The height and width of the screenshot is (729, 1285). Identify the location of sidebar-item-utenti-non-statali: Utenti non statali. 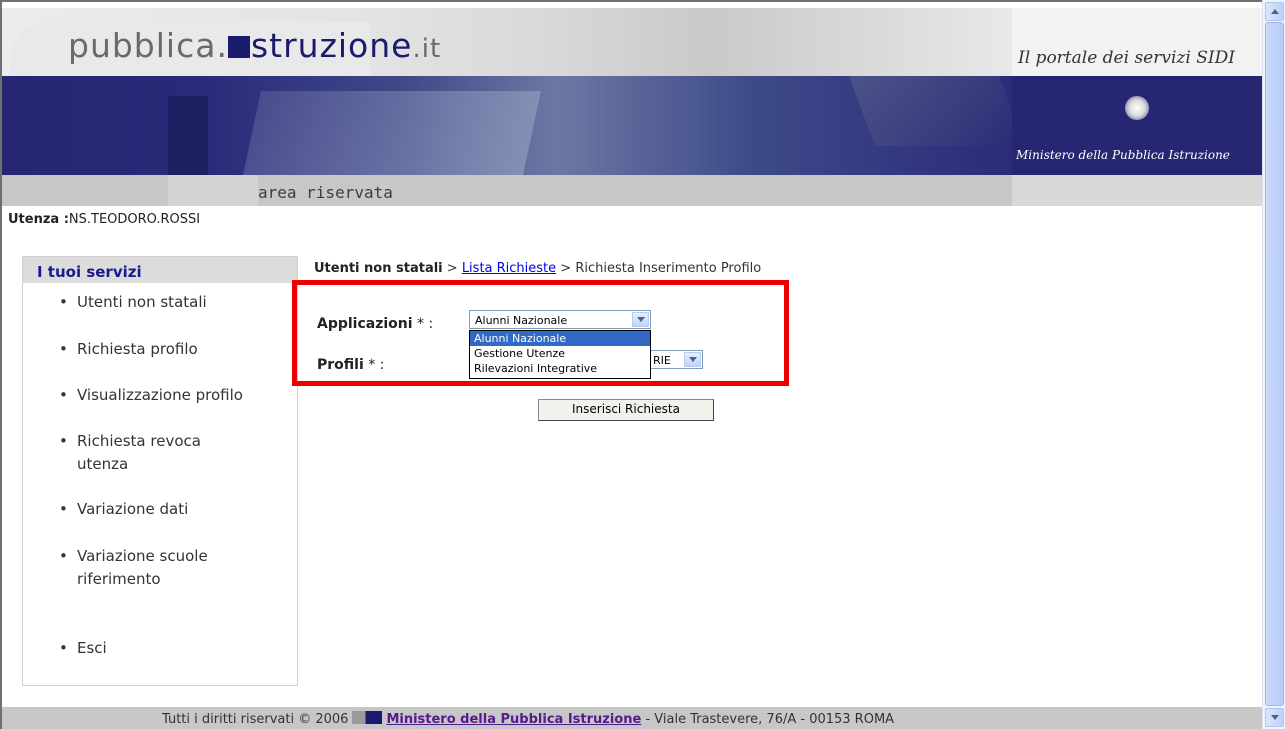
(178, 302).